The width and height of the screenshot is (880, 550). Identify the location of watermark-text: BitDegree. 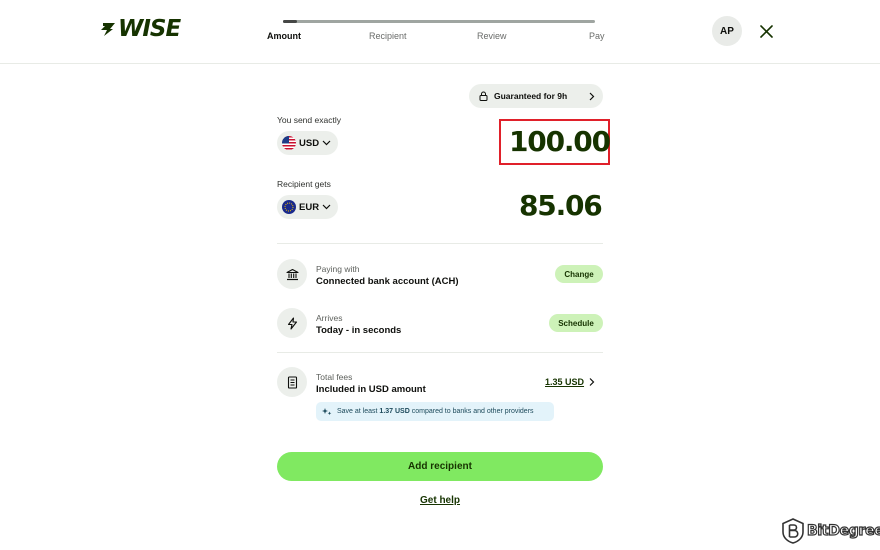
(843, 530).